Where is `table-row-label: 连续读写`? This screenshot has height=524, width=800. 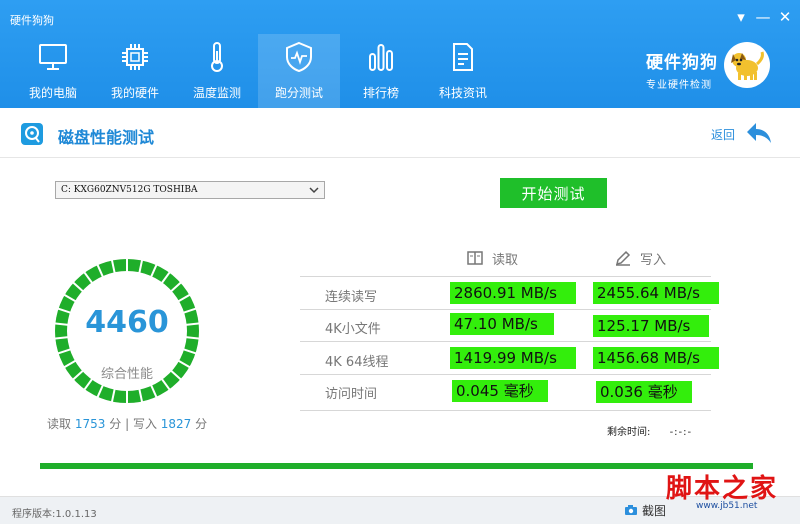 table-row-label: 连续读写 is located at coordinates (351, 297).